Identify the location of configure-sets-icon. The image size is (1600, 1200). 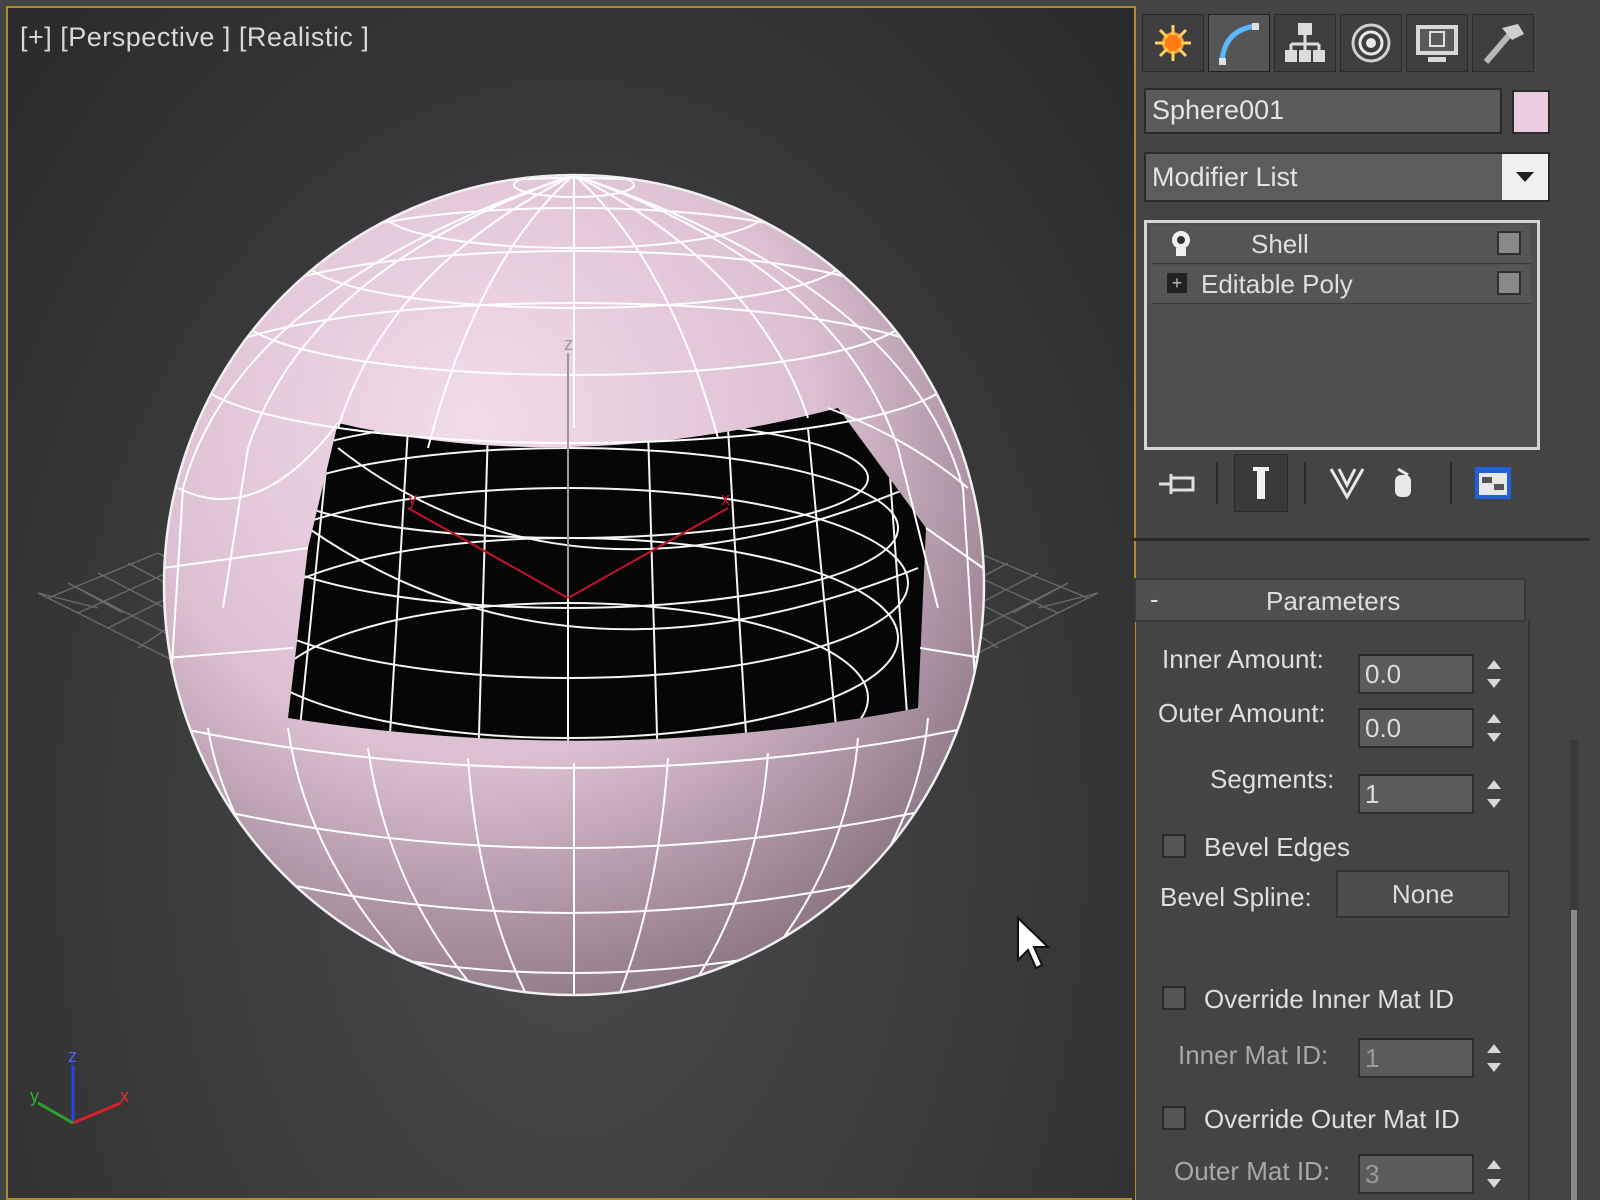
(1493, 483).